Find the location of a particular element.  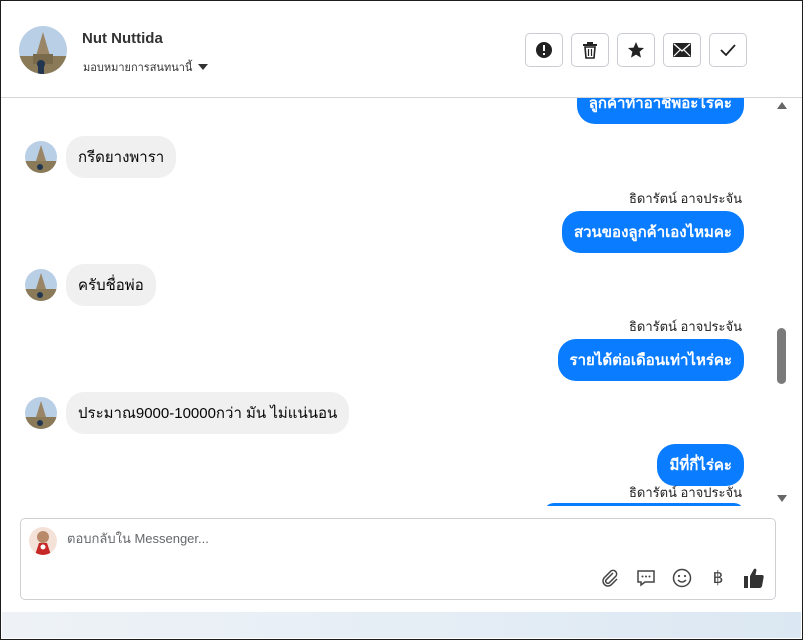

star-icon is located at coordinates (636, 50).